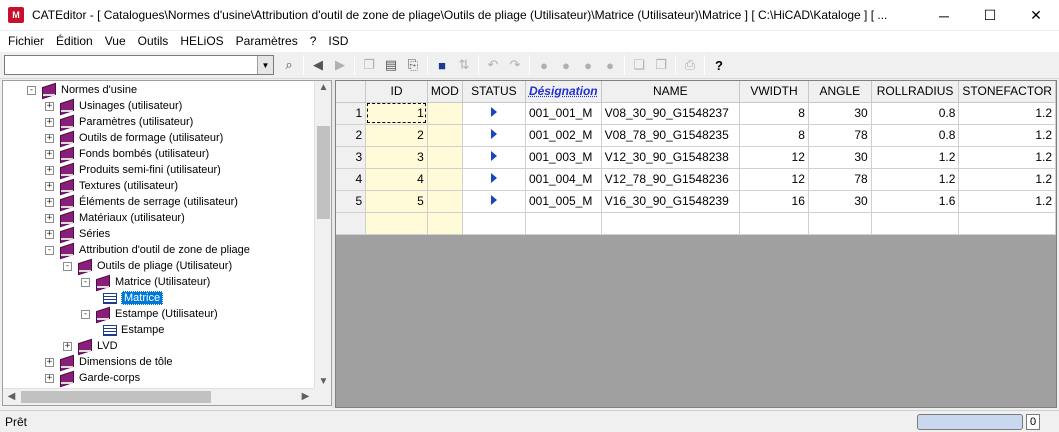  Describe the element at coordinates (351, 92) in the screenshot. I see `row-header-corner` at that location.